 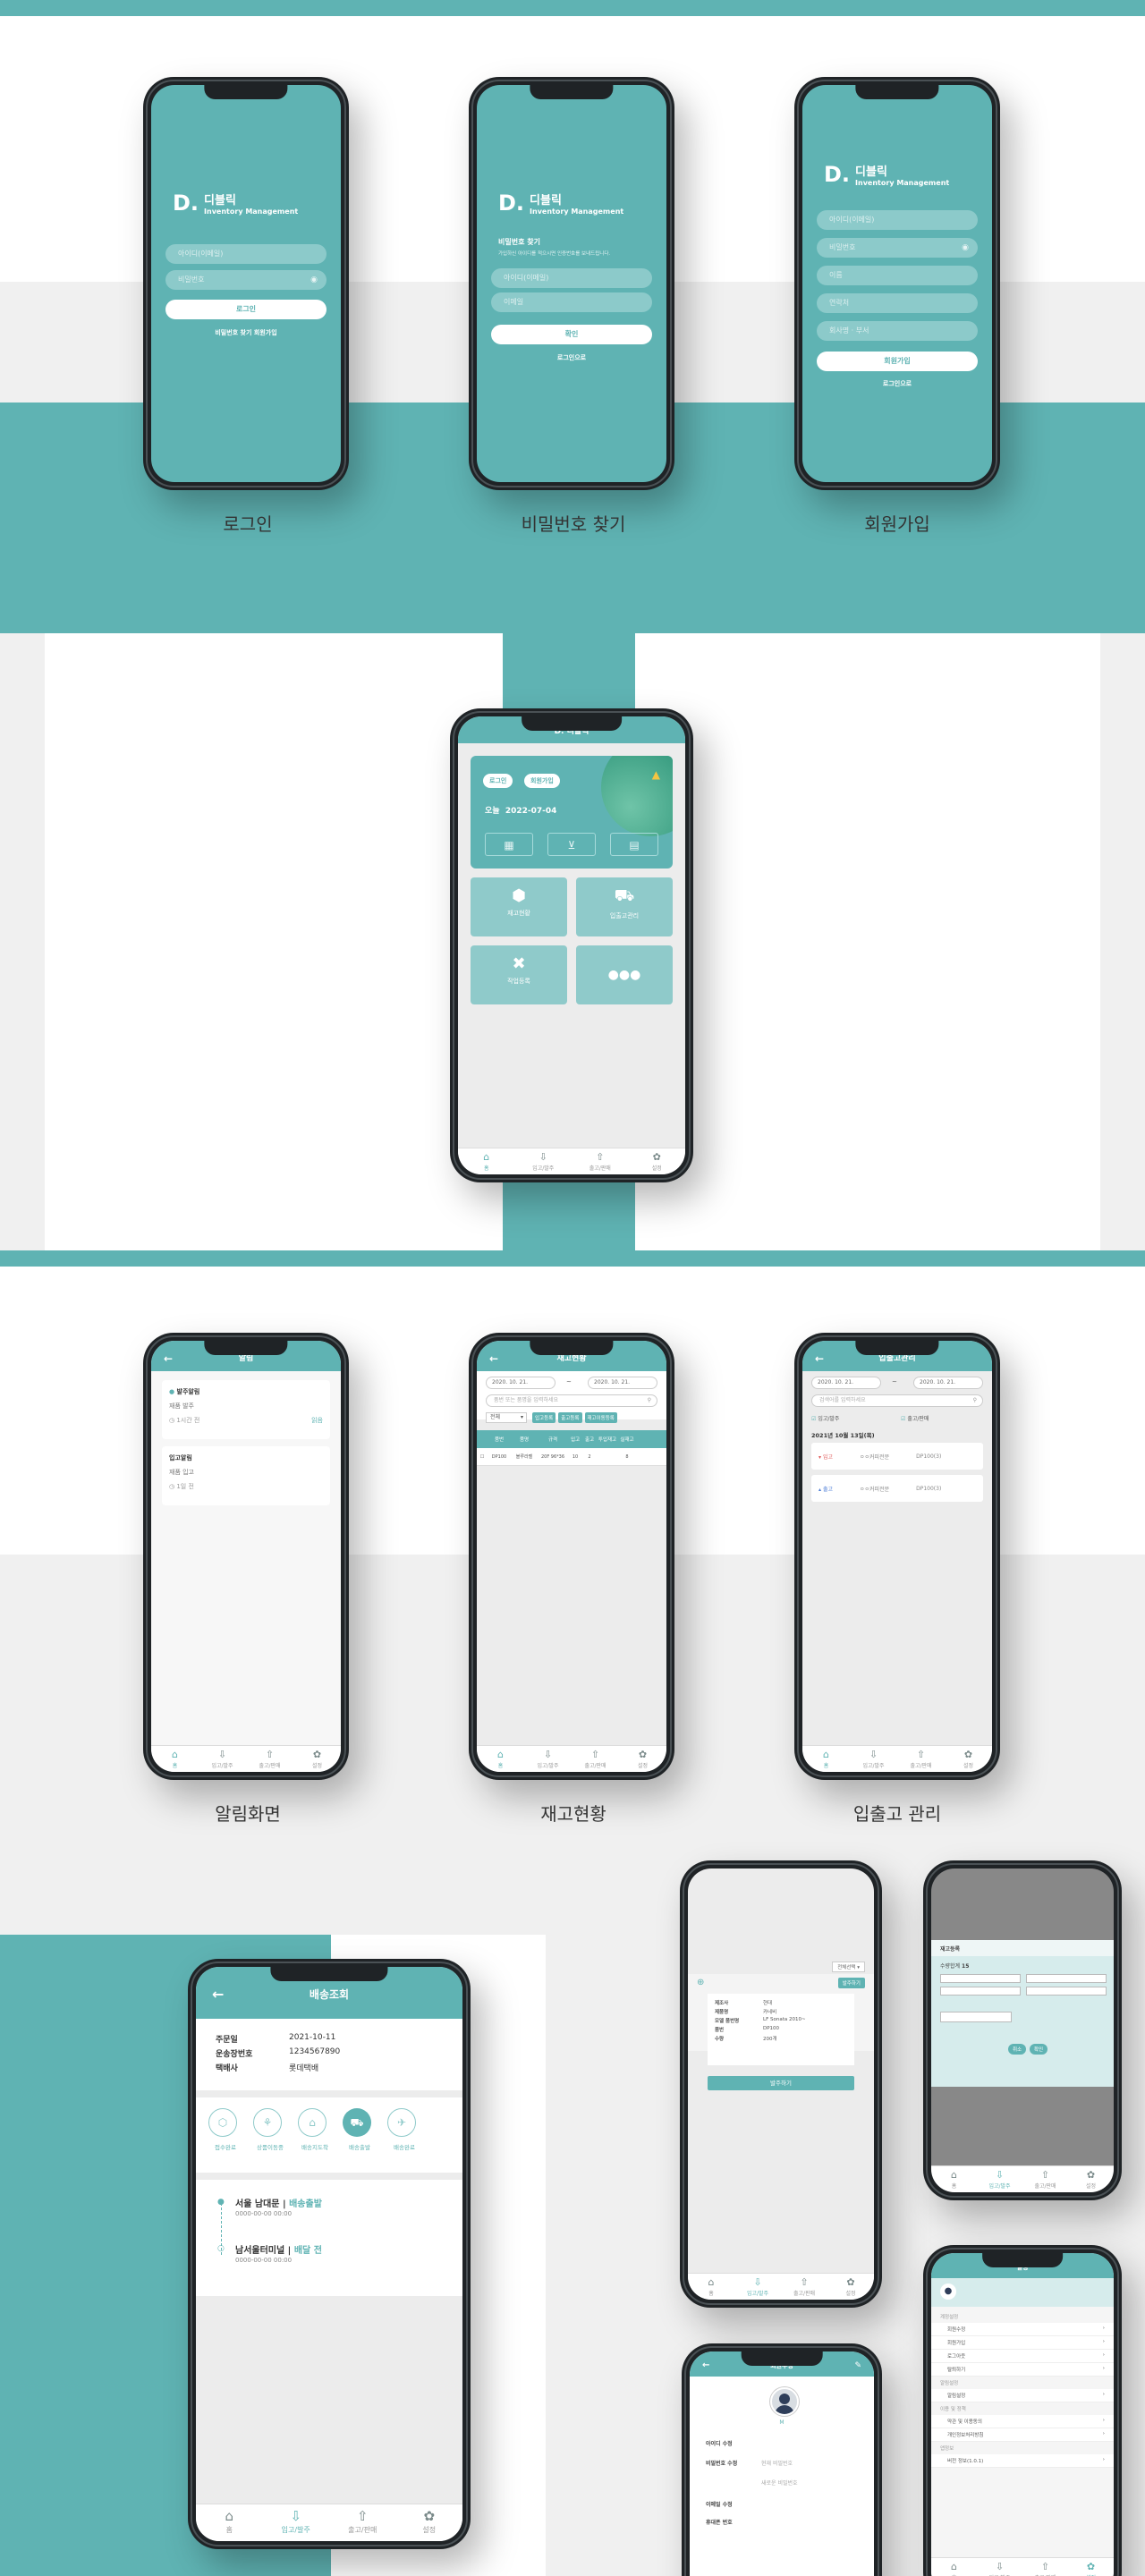 What do you see at coordinates (246, 309) in the screenshot?
I see `login-button: 로그인` at bounding box center [246, 309].